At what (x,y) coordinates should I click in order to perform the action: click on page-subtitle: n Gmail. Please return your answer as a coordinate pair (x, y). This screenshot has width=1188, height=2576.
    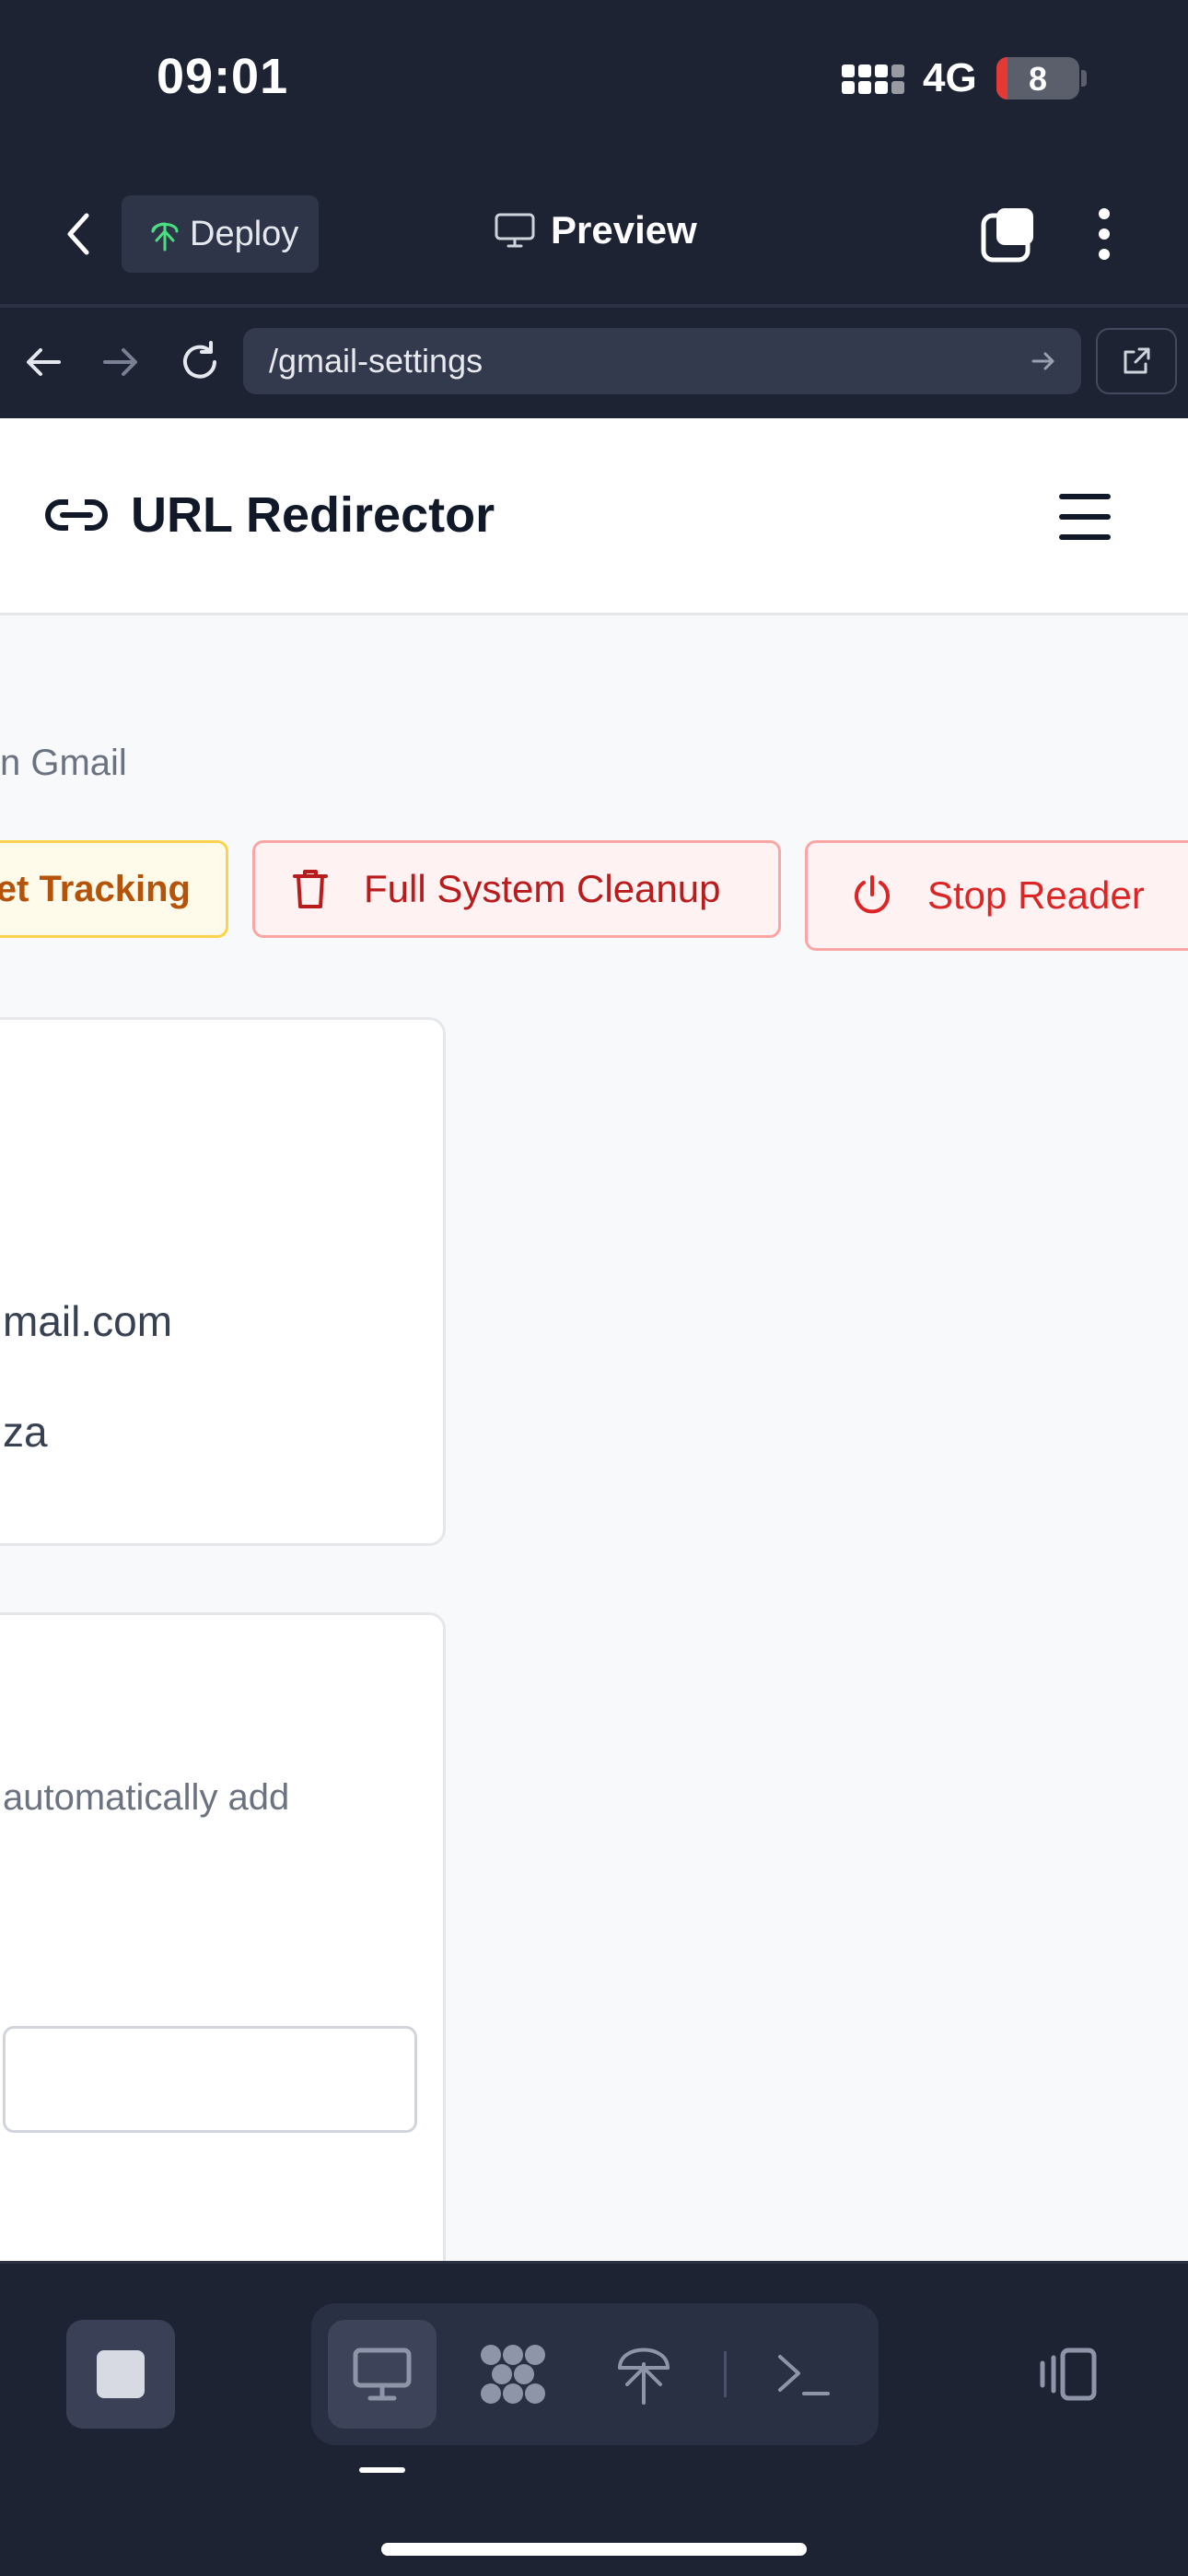
    Looking at the image, I should click on (64, 763).